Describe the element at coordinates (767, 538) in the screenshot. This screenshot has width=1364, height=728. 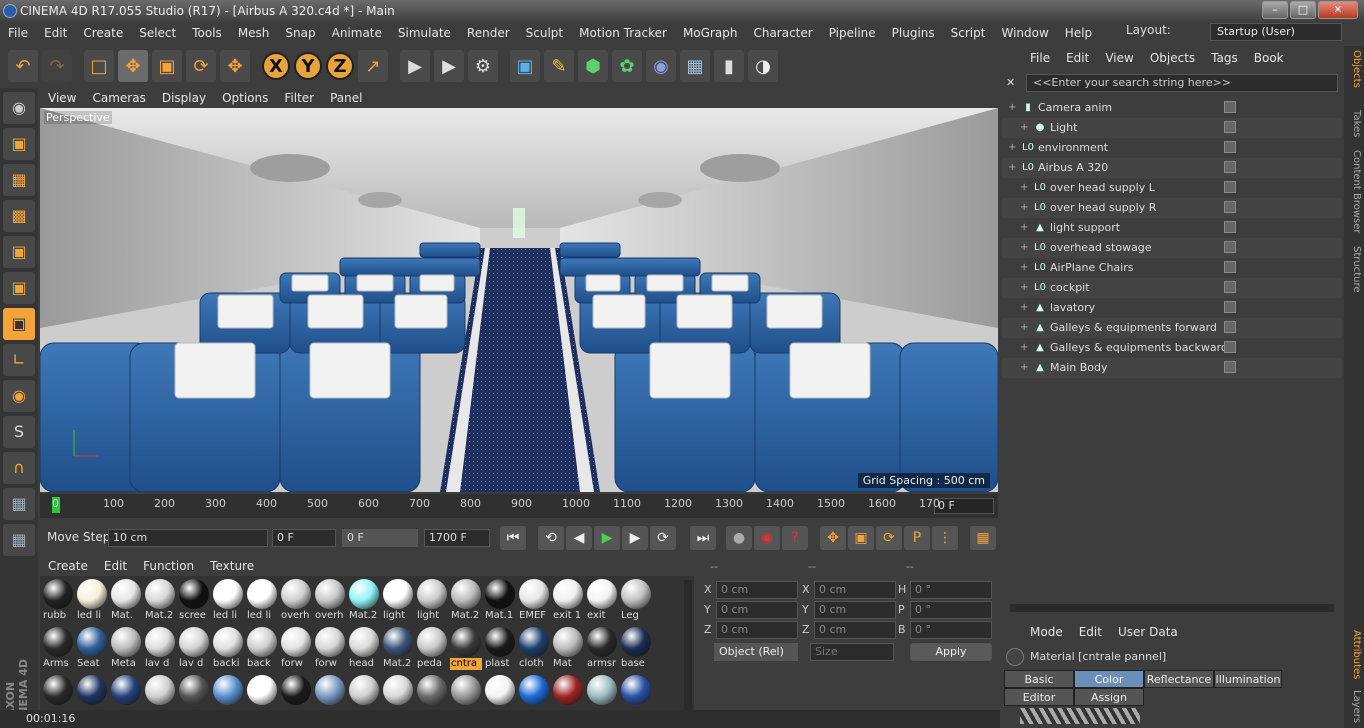
I see `autokeying-icon: ◉` at that location.